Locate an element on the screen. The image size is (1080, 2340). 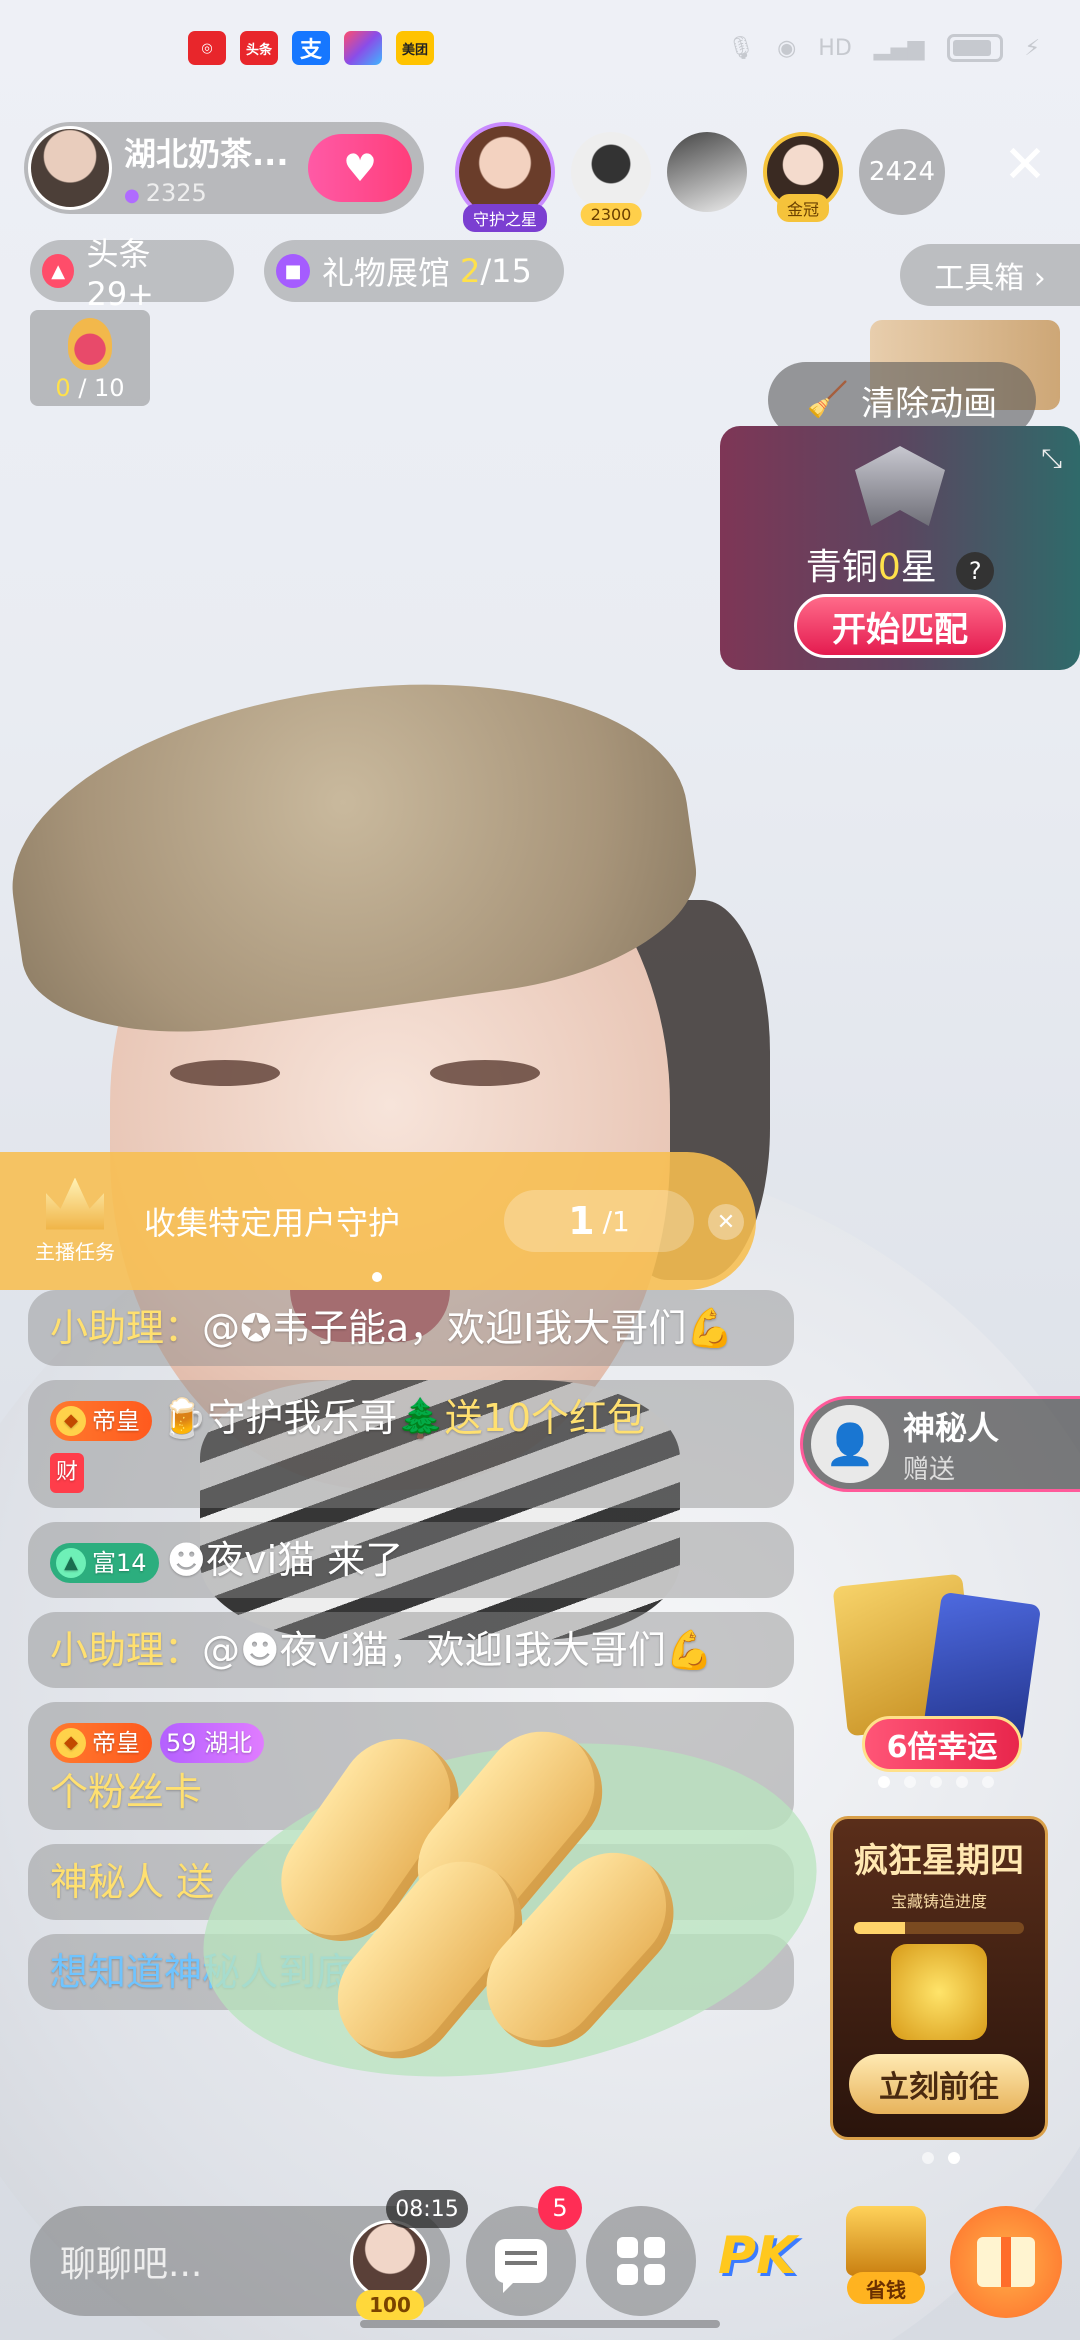
lucky-card-widget: 6倍幸运 is located at coordinates (942, 1676).